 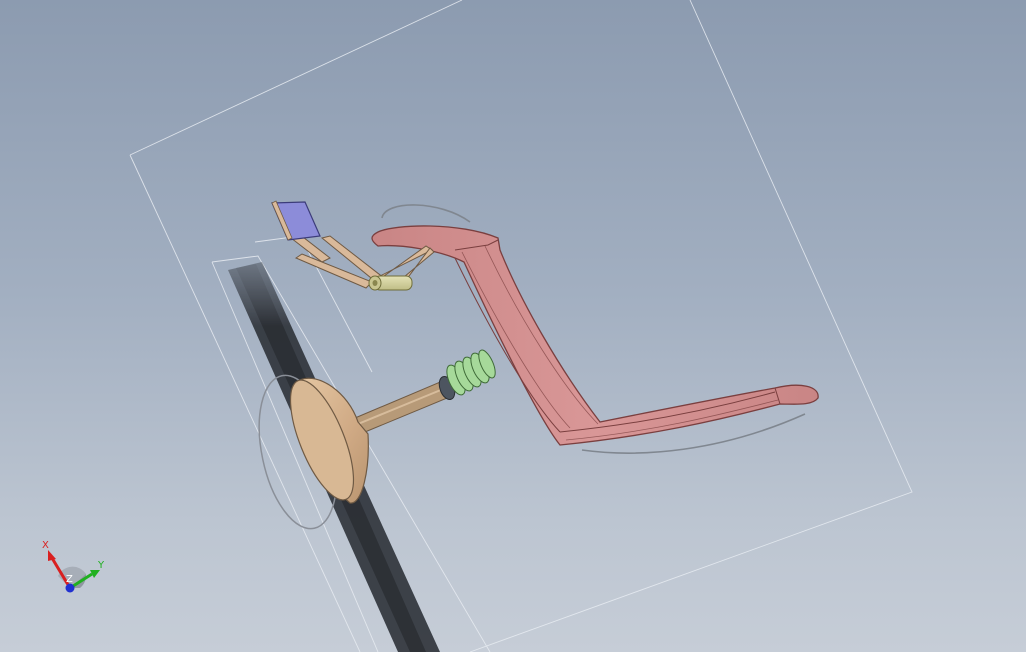 I want to click on roller, so click(x=390, y=283).